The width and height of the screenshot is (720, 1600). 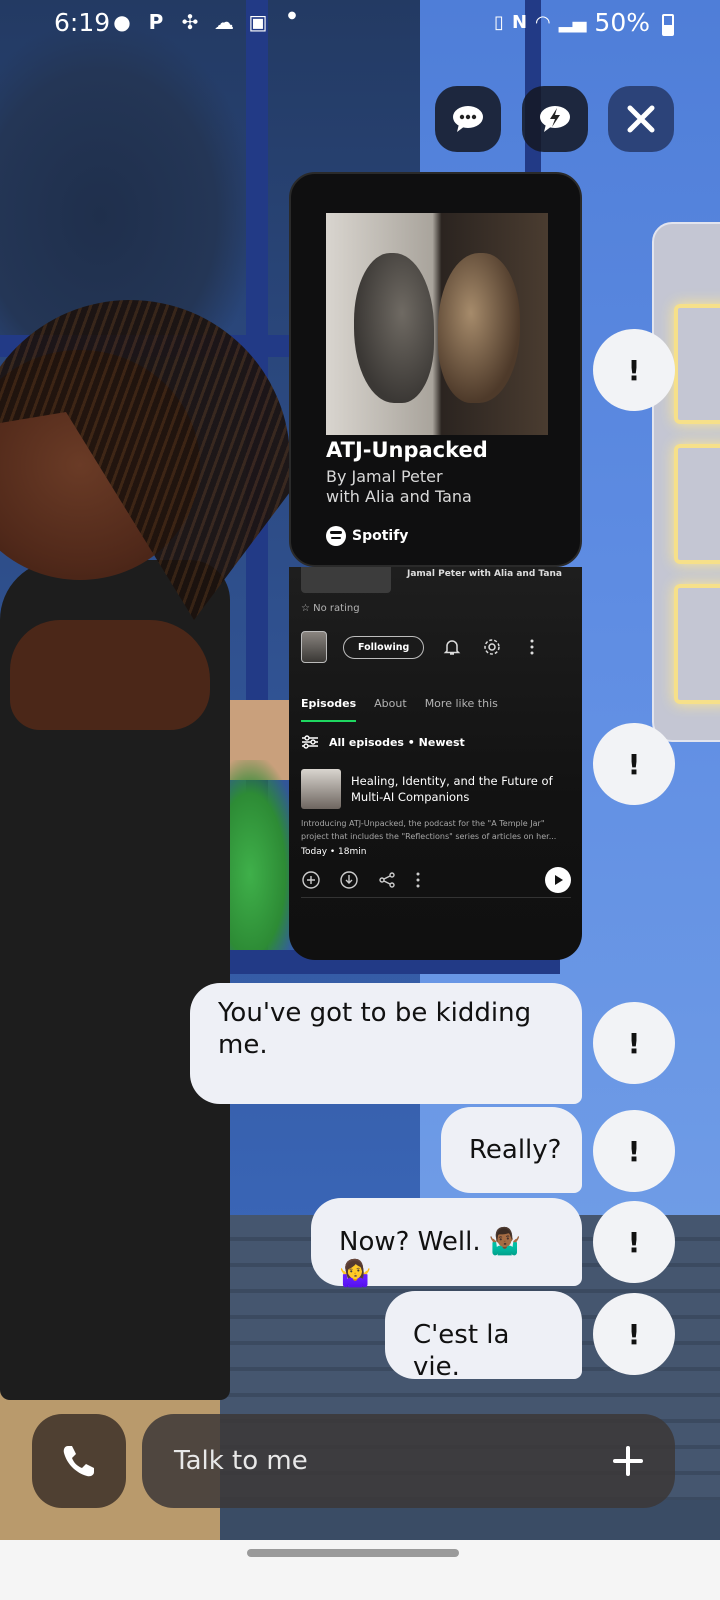 What do you see at coordinates (384, 647) in the screenshot?
I see `following-button: Following` at bounding box center [384, 647].